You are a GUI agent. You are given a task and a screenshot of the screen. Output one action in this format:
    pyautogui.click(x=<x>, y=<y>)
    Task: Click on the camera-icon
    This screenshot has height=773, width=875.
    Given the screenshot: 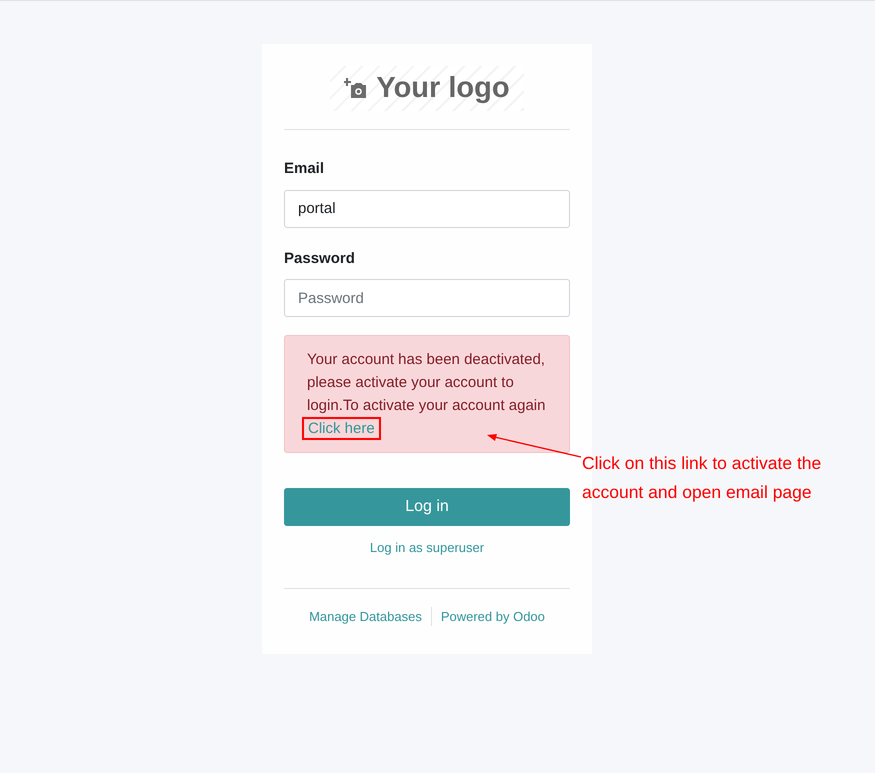 What is the action you would take?
    pyautogui.click(x=356, y=89)
    